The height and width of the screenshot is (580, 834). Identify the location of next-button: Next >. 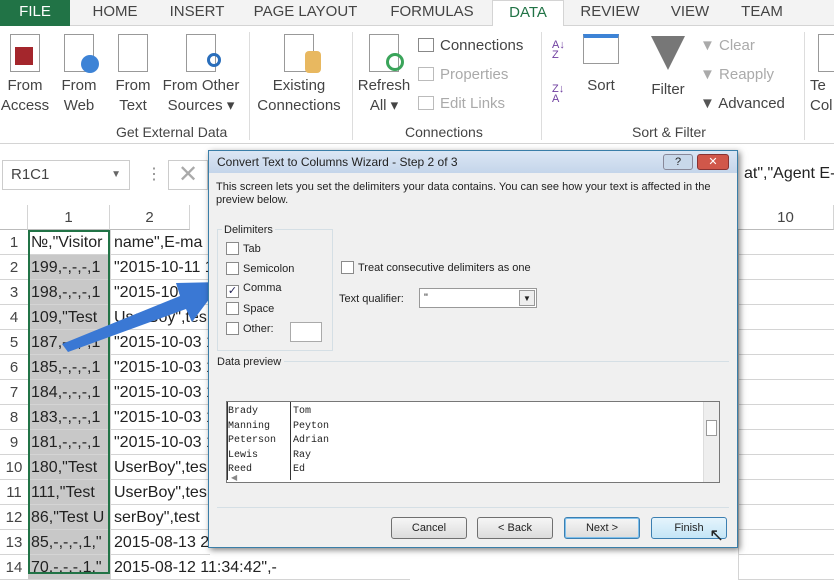
(602, 528).